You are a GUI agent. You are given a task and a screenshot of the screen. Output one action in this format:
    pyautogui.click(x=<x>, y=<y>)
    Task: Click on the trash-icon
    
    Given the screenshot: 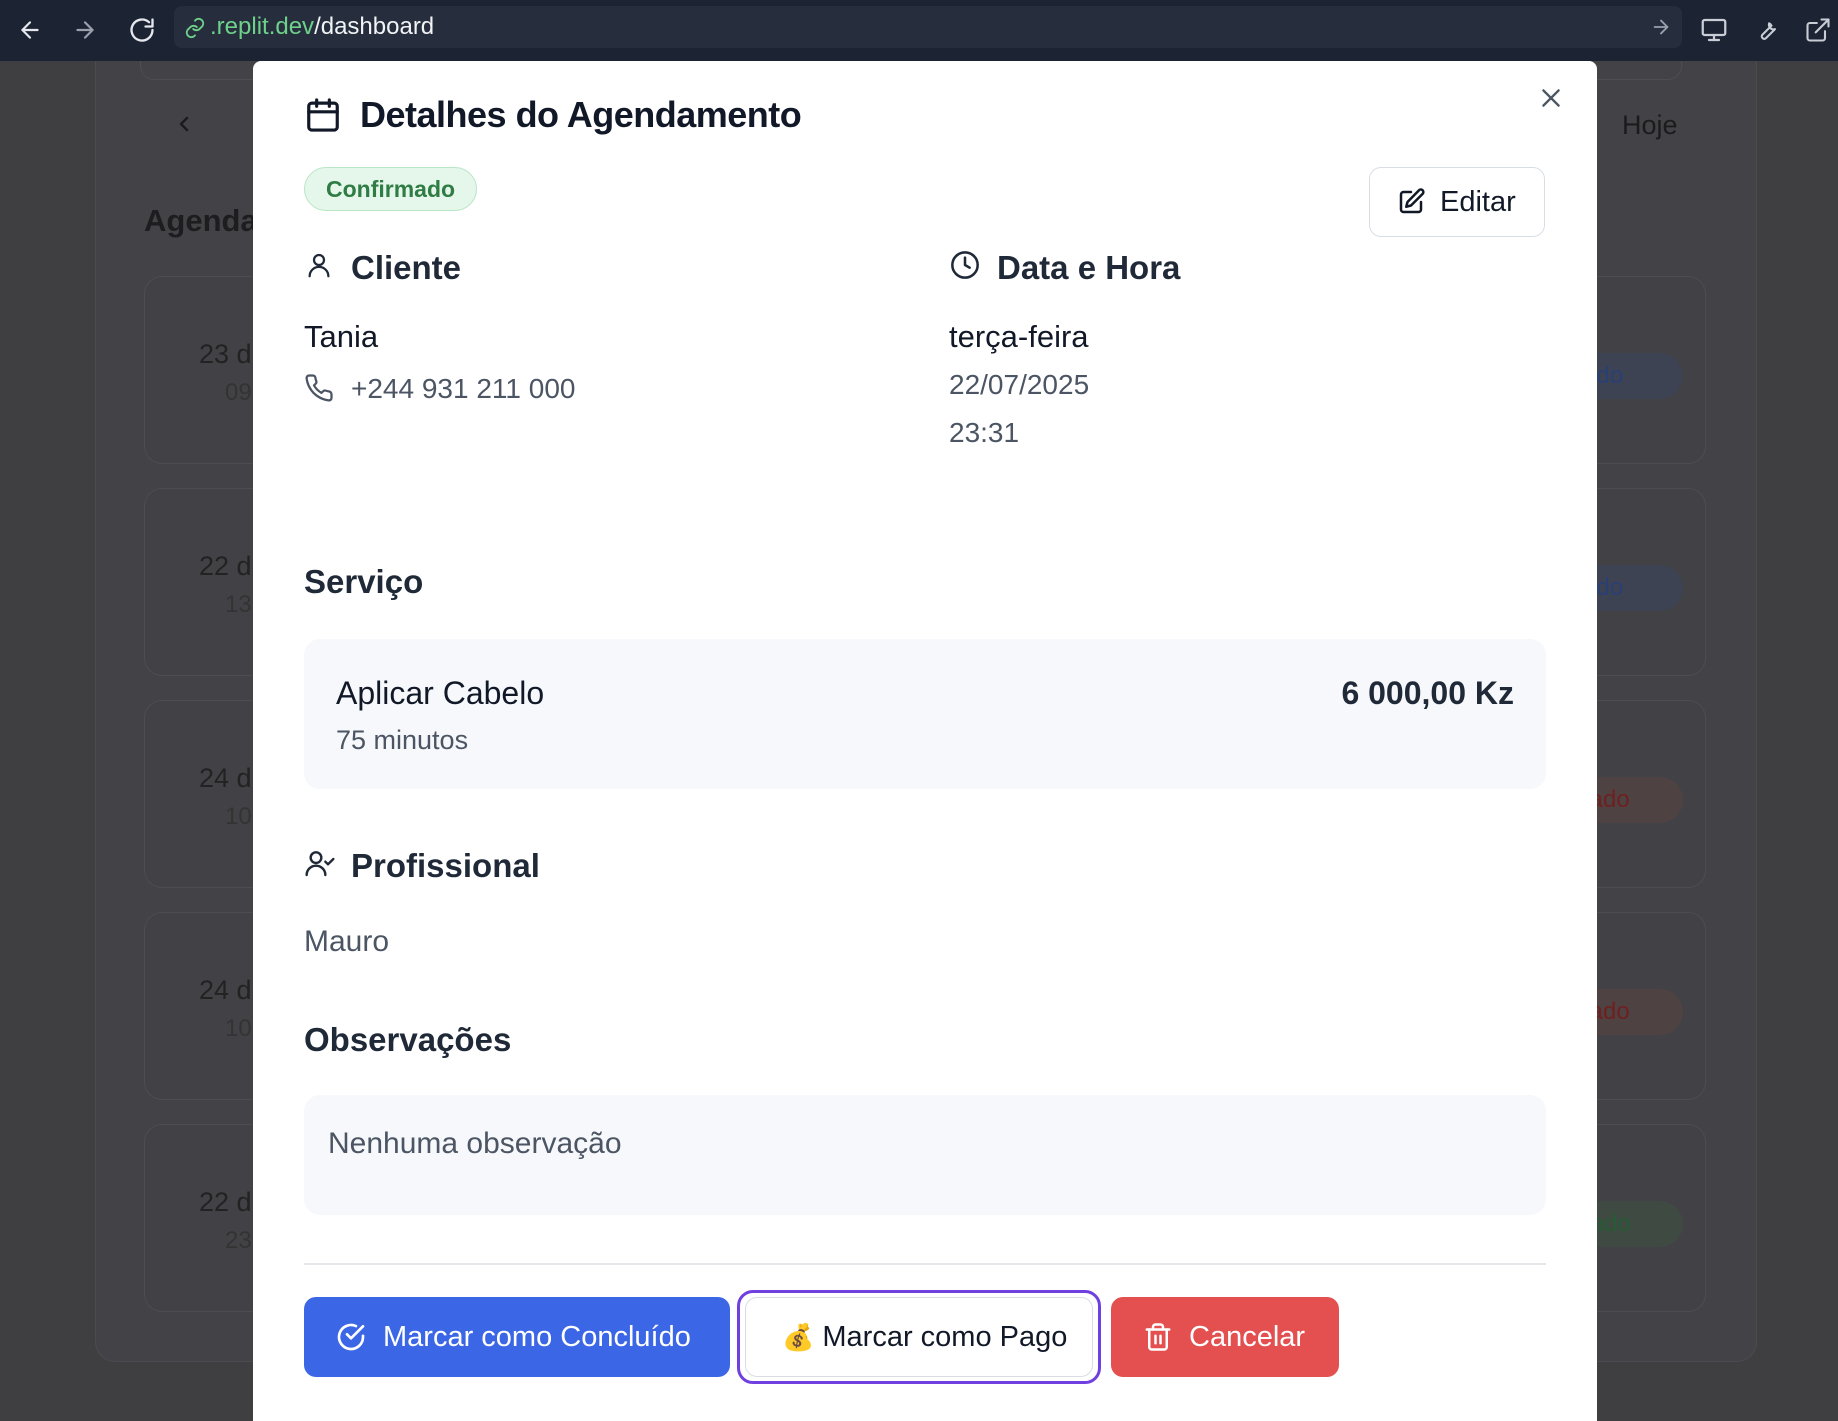 What is the action you would take?
    pyautogui.click(x=1158, y=1337)
    